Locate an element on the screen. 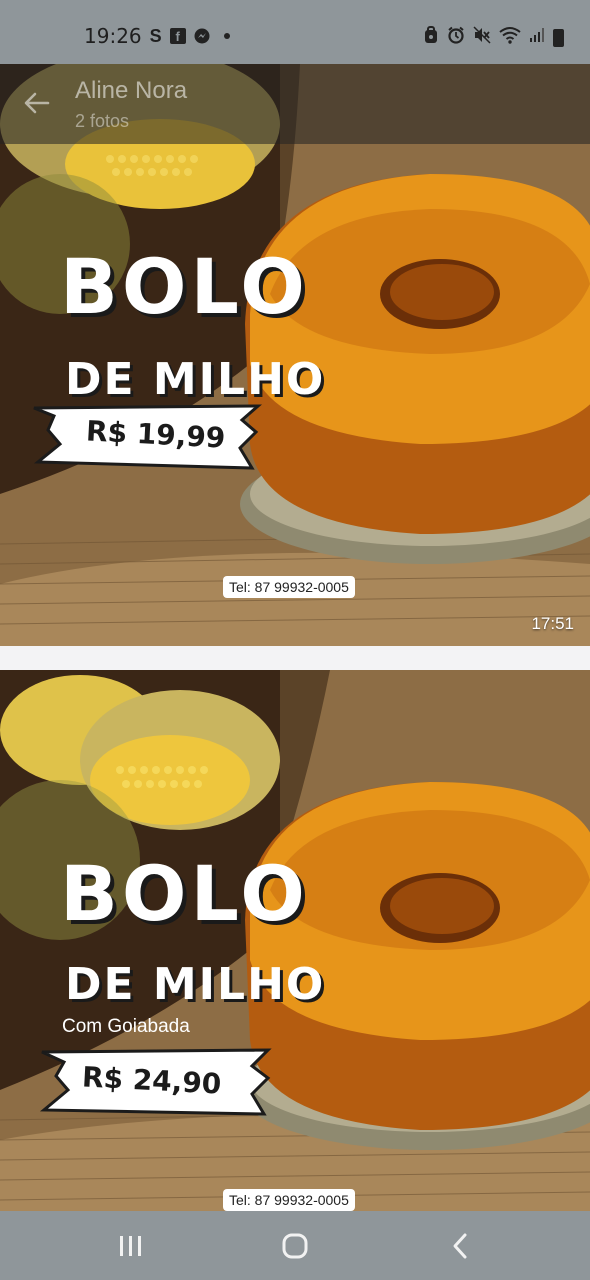 This screenshot has height=1280, width=590. back-icon is located at coordinates (460, 1246).